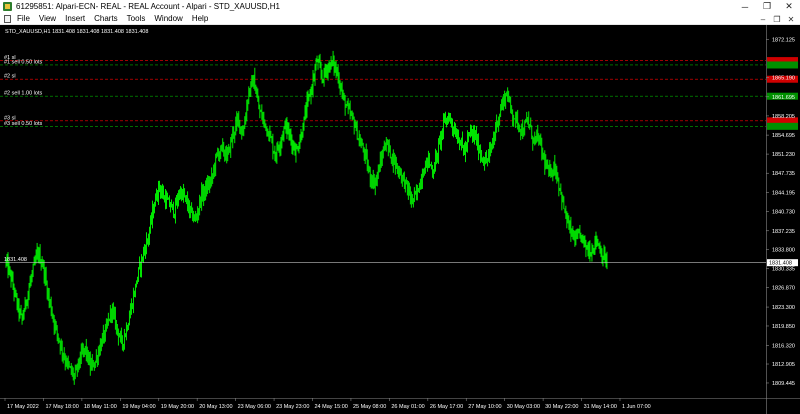 The width and height of the screenshot is (800, 414). I want to click on time-tick-label: 26 May 17:00, so click(446, 407).